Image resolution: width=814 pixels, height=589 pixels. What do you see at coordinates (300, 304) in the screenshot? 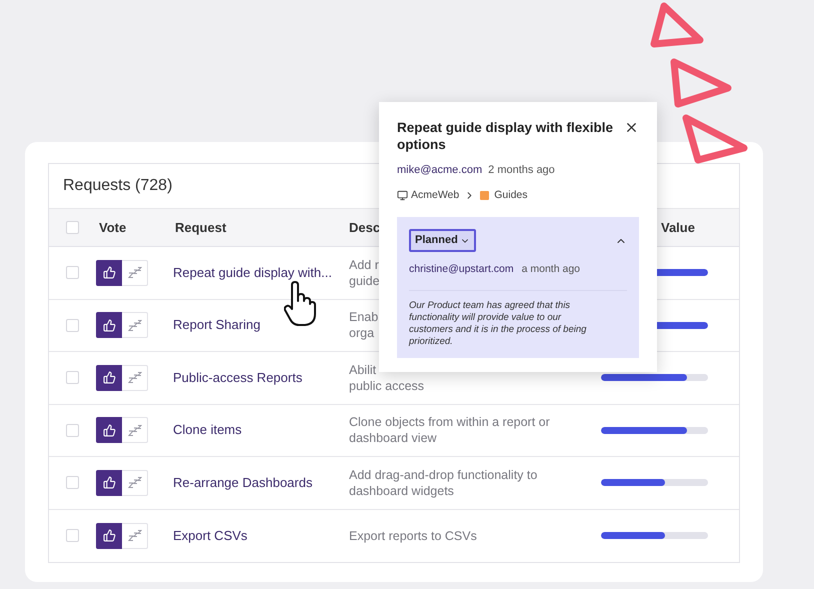
I see `hand-cursor-icon` at bounding box center [300, 304].